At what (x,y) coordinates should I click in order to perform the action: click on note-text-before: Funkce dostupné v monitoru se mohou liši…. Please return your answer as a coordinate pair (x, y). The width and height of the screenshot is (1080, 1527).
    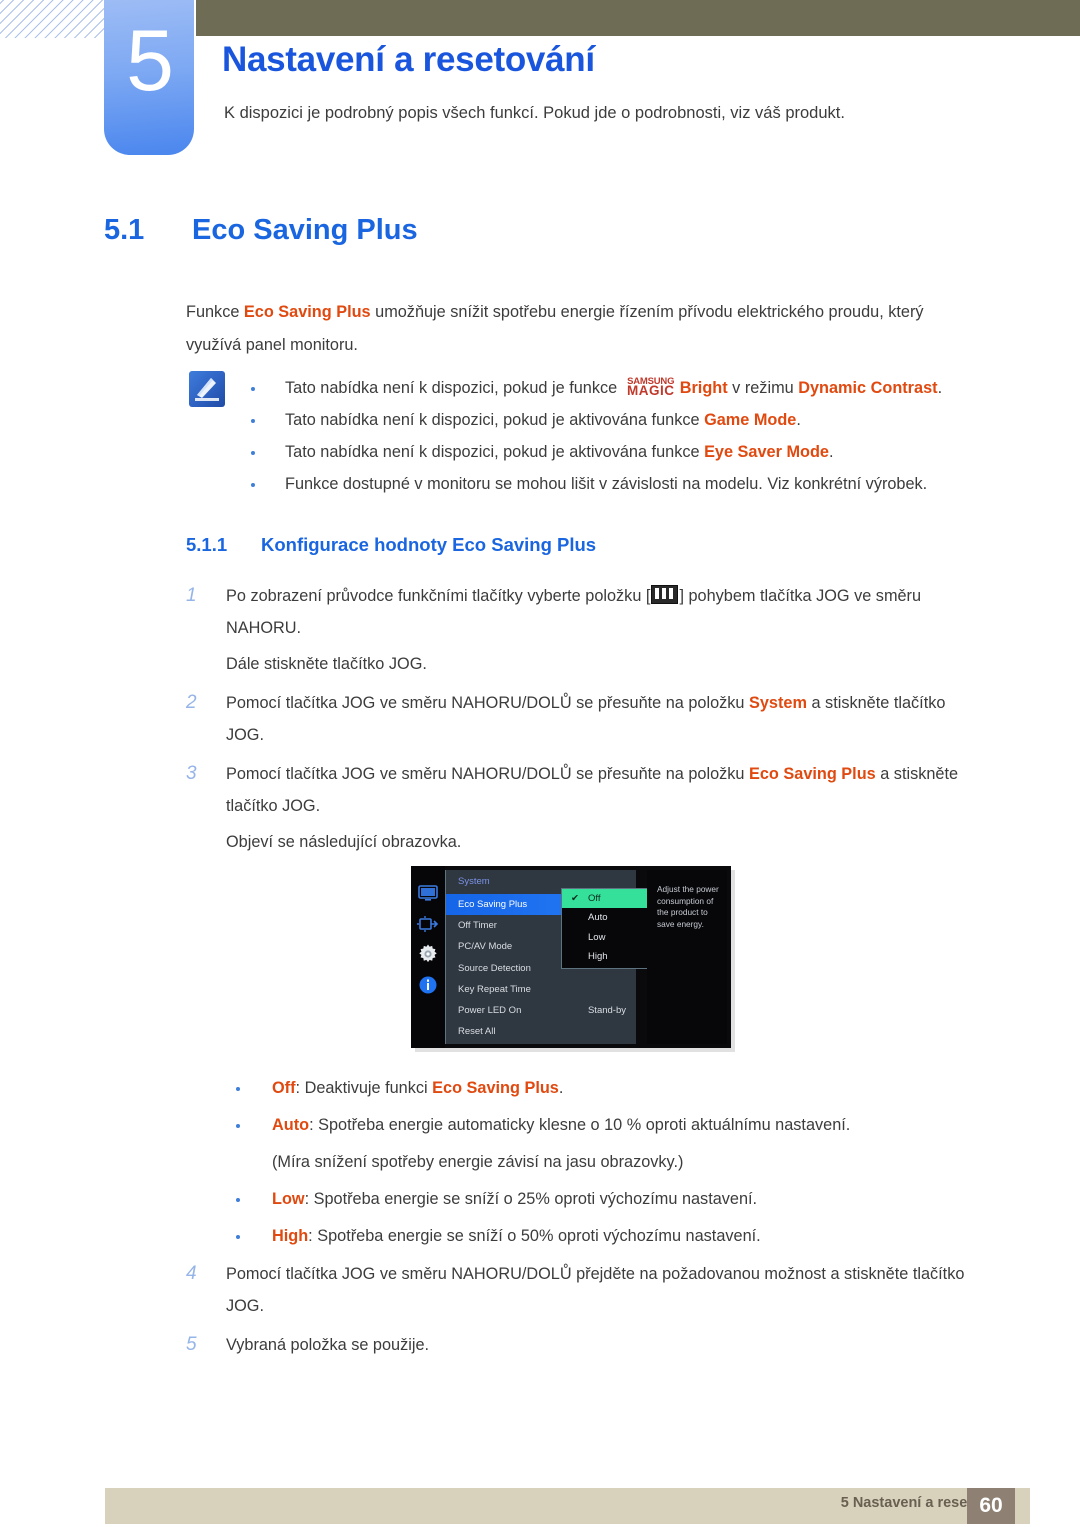
    Looking at the image, I should click on (606, 484).